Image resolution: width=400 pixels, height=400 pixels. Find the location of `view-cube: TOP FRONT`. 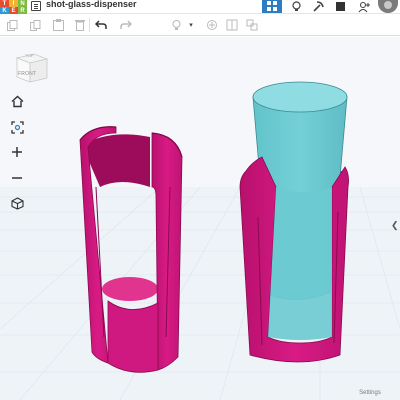

view-cube: TOP FRONT is located at coordinates (32, 67).